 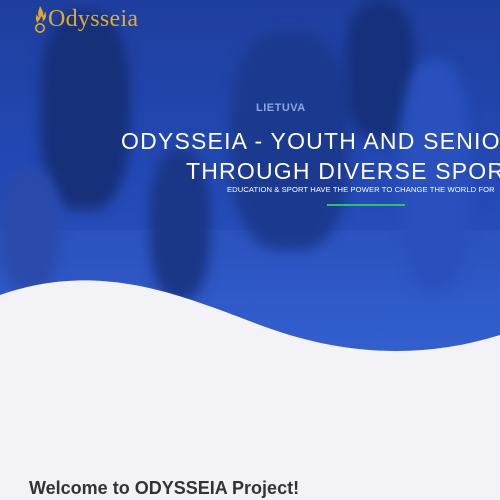 What do you see at coordinates (93, 18) in the screenshot?
I see `site-logo-text: Odysseia` at bounding box center [93, 18].